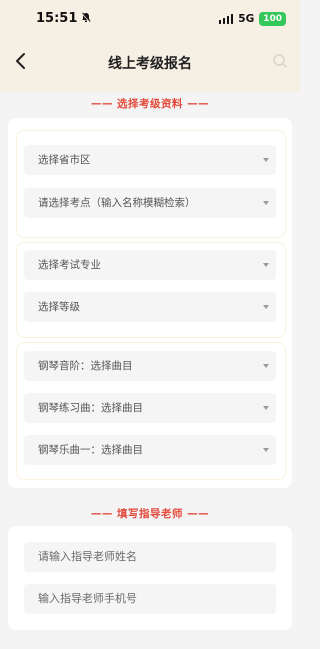 This screenshot has height=649, width=320. Describe the element at coordinates (150, 20) in the screenshot. I see `status-bar: 15:51 5G 100` at that location.